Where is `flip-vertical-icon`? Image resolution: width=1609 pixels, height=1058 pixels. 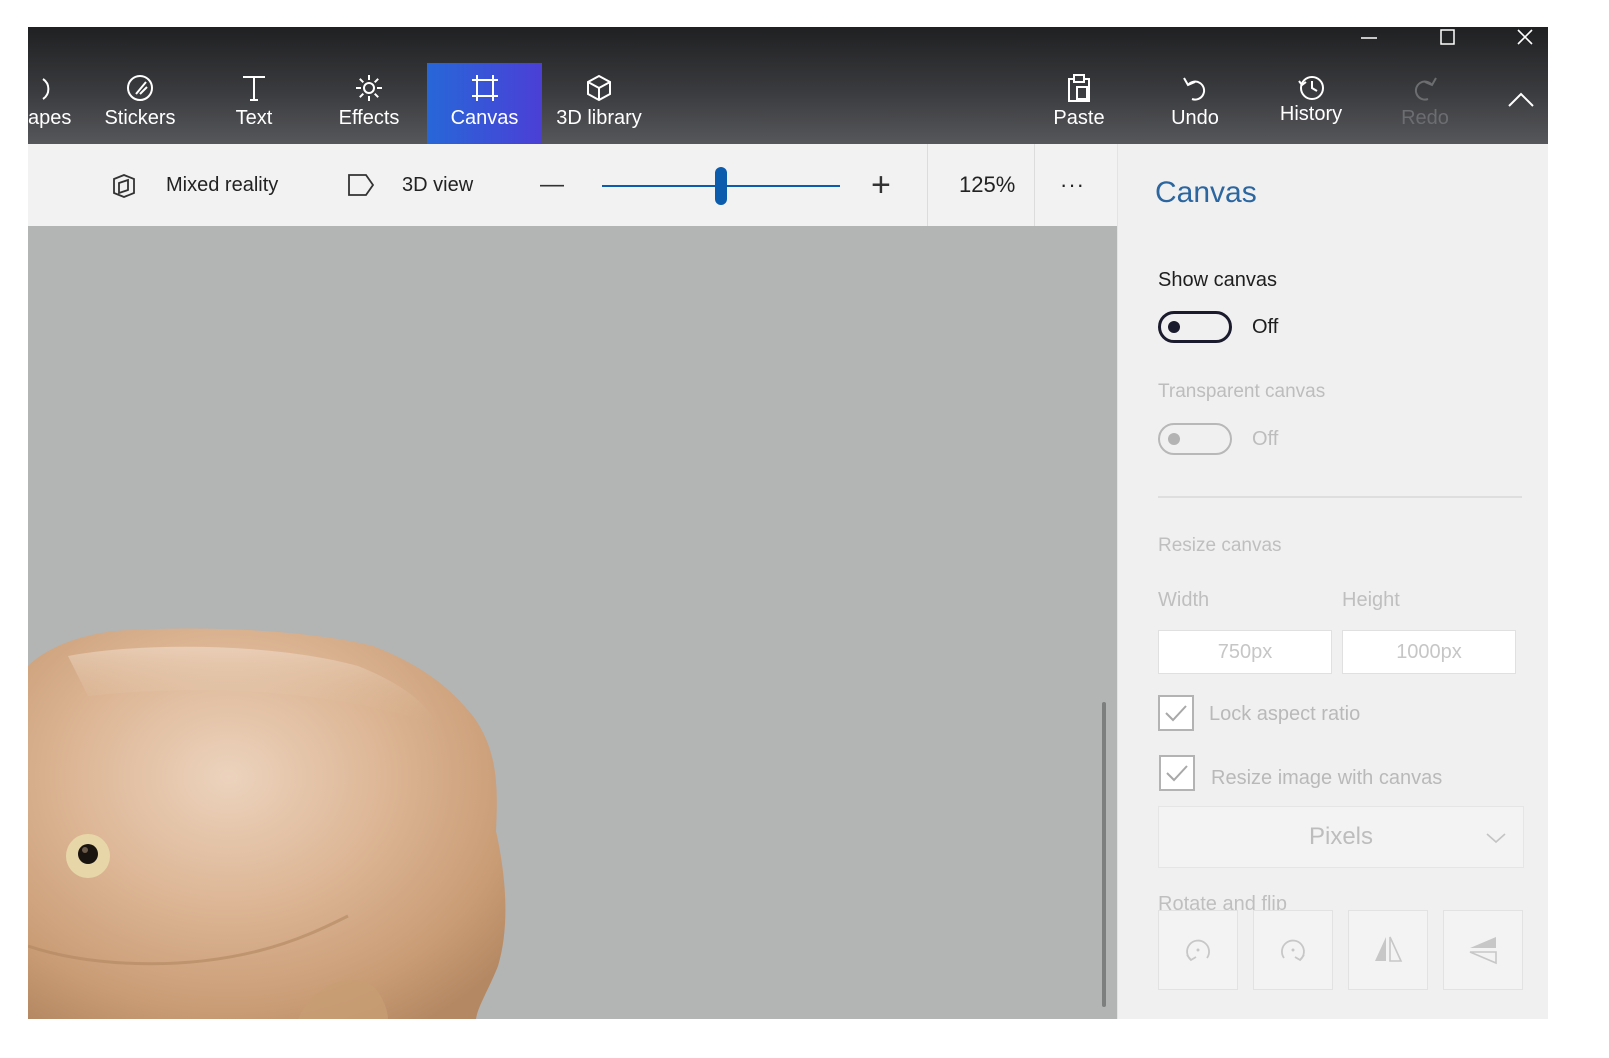 flip-vertical-icon is located at coordinates (1483, 951).